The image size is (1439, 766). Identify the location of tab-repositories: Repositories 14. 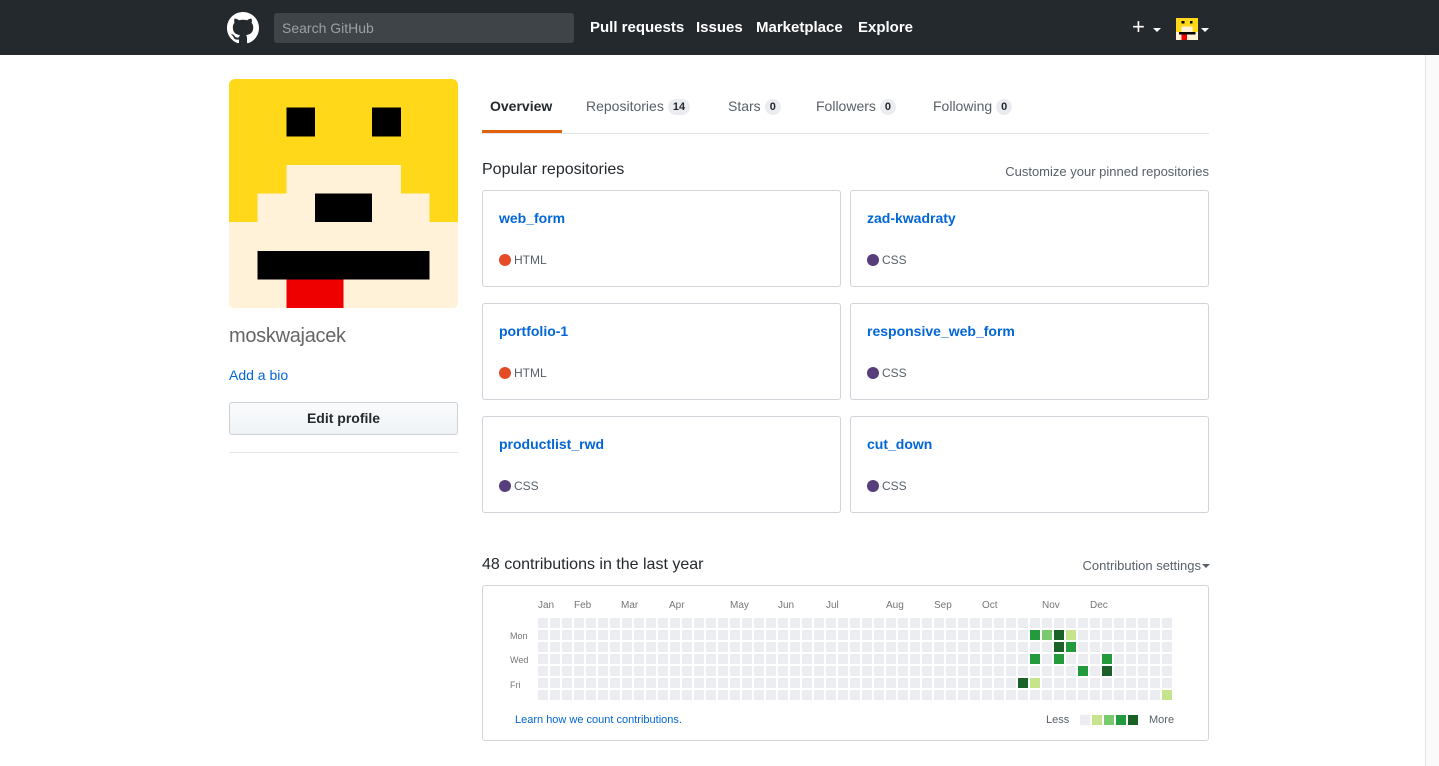
(638, 106).